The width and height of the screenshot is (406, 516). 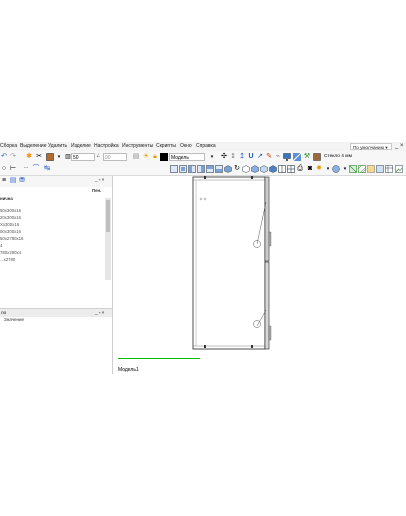 What do you see at coordinates (264, 169) in the screenshot?
I see `cube-wire-icon` at bounding box center [264, 169].